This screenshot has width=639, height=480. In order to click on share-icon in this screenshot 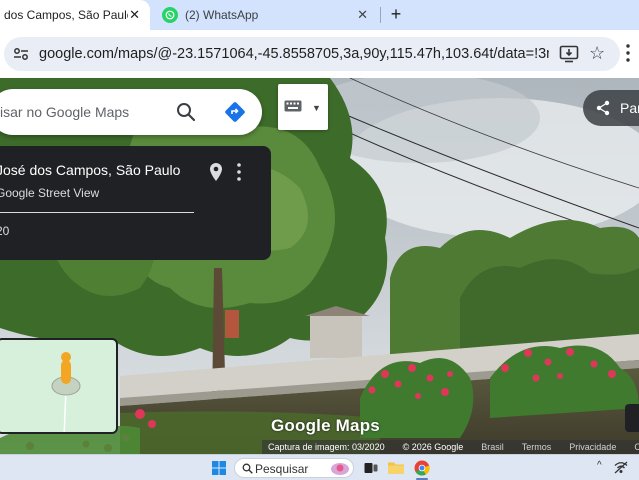, I will do `click(603, 108)`.